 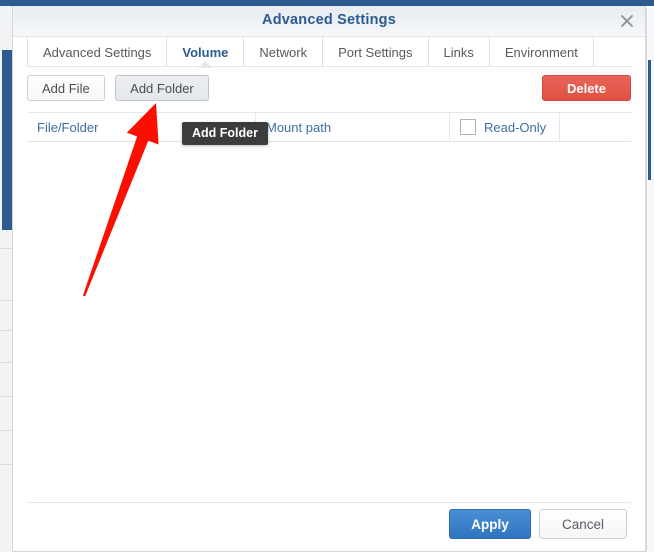 I want to click on dialog-header: Advanced Settings, so click(x=329, y=21).